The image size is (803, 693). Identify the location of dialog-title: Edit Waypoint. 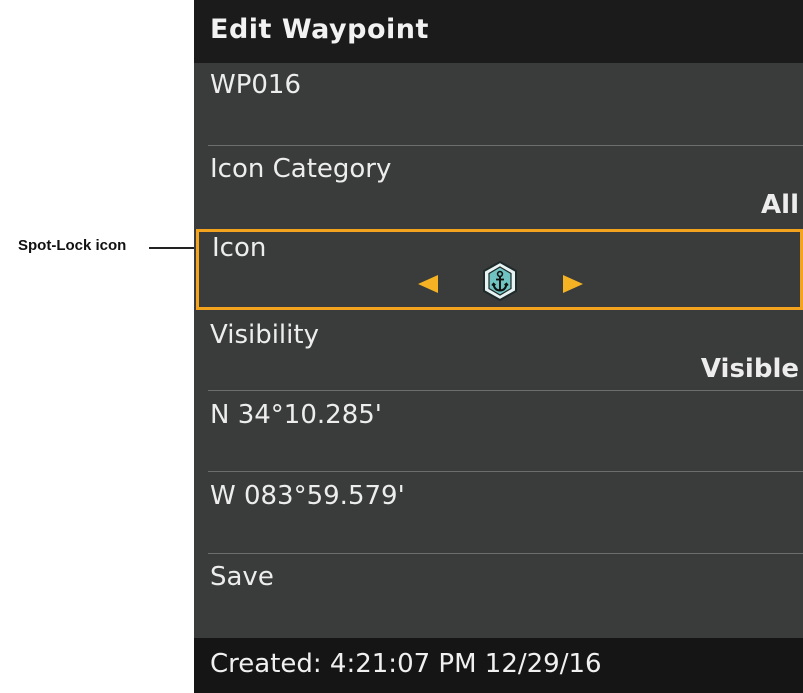
(319, 29).